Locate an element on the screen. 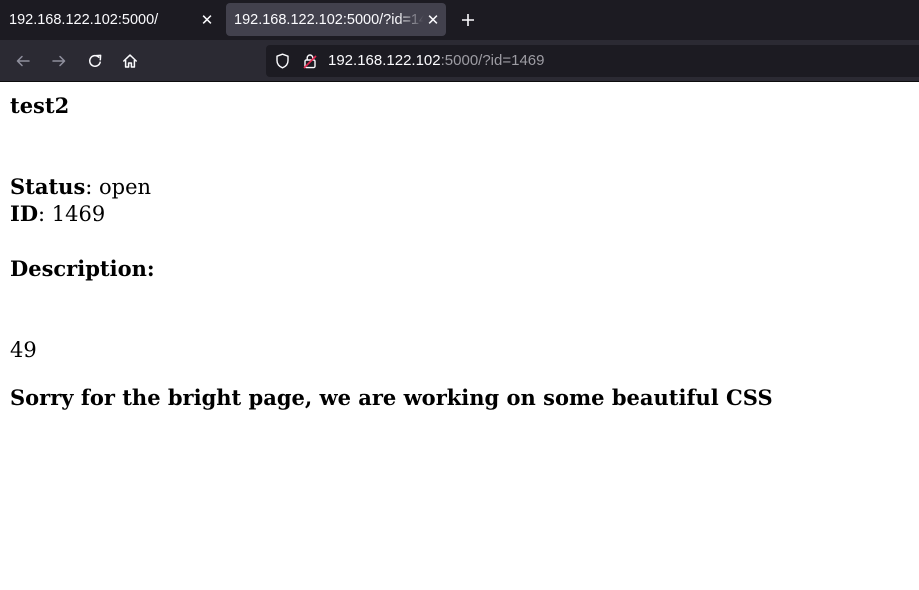  home-button is located at coordinates (130, 61).